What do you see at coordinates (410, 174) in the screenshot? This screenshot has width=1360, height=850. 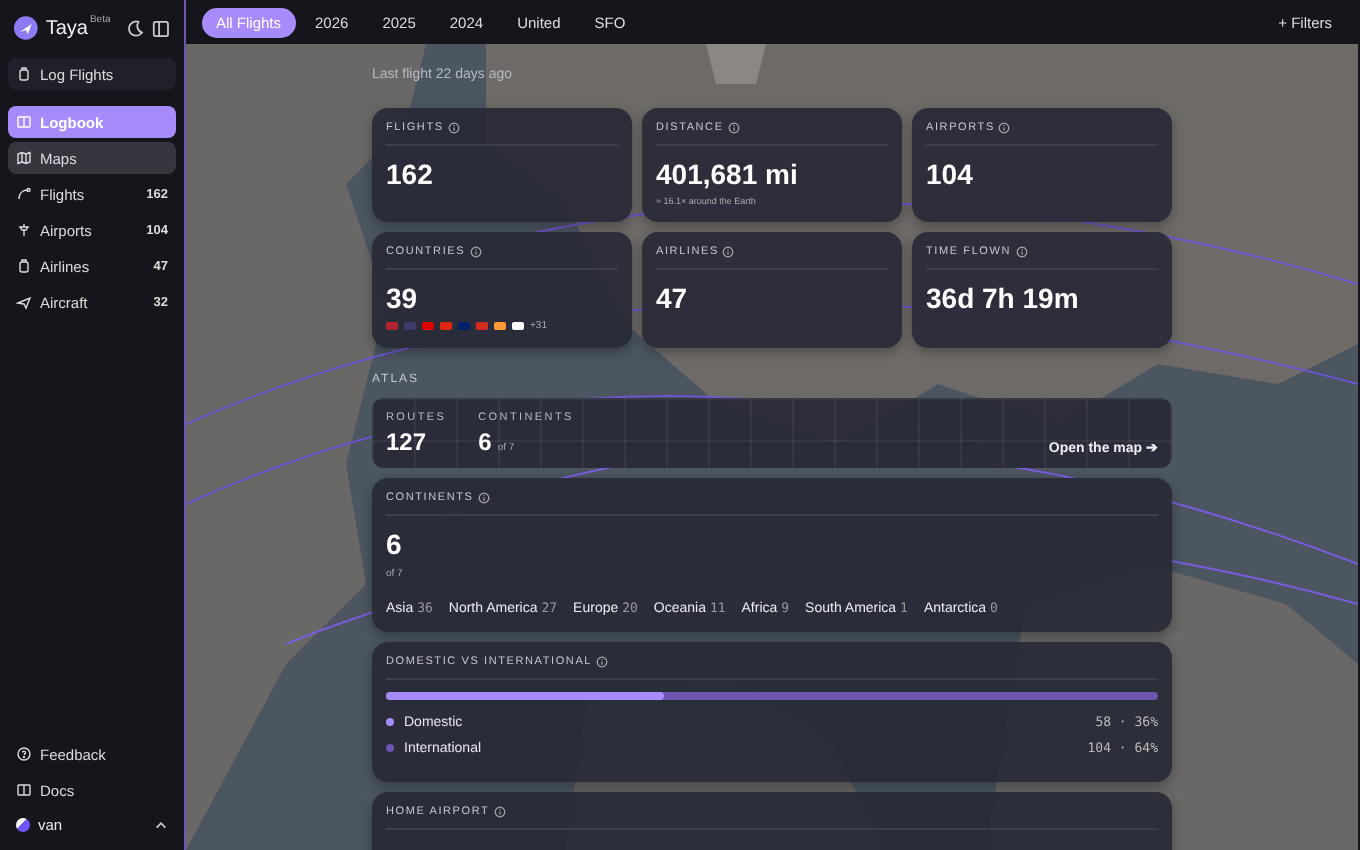 I see `stat-value: 162` at bounding box center [410, 174].